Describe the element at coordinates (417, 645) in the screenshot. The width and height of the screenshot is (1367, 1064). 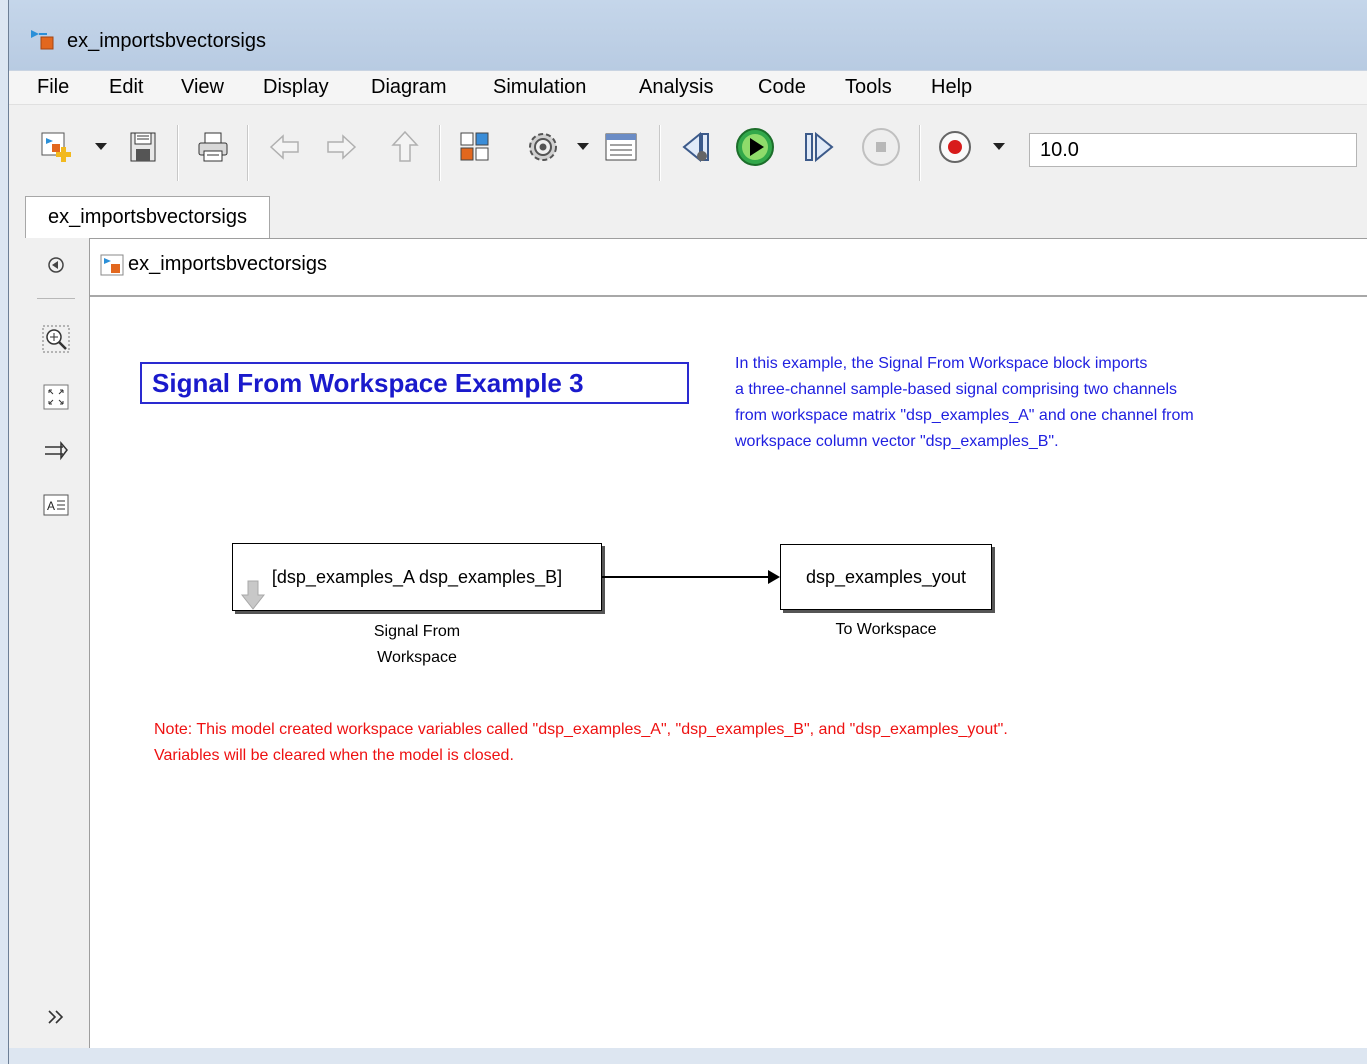
I see `signal-from-workspace-label: Signal From Workspace` at that location.